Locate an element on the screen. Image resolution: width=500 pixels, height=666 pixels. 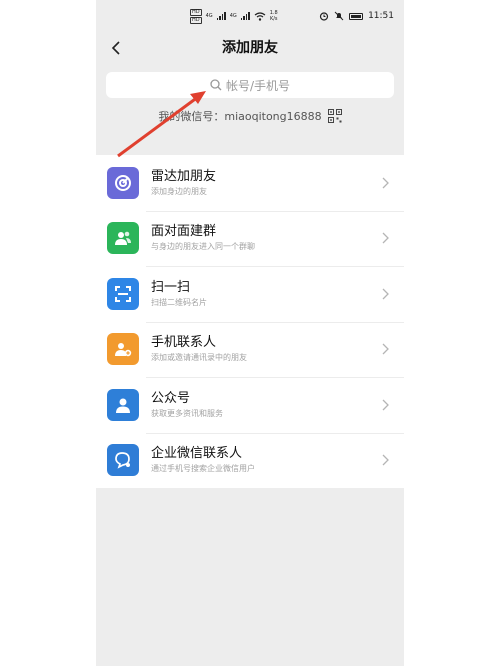
status-left: HD HD 4G 4G 1.8 K/s is located at coordinates (234, 16).